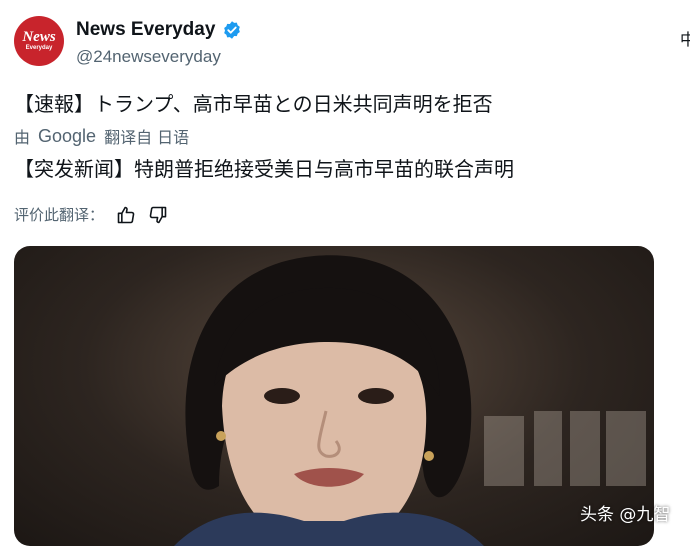 The height and width of the screenshot is (546, 690). Describe the element at coordinates (158, 215) in the screenshot. I see `thumbs-down-icon` at that location.